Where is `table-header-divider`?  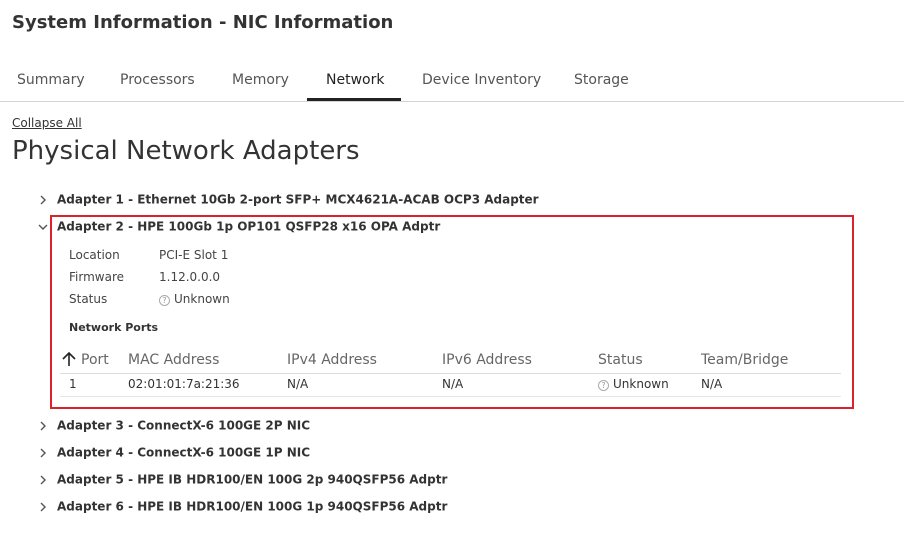 table-header-divider is located at coordinates (450, 373).